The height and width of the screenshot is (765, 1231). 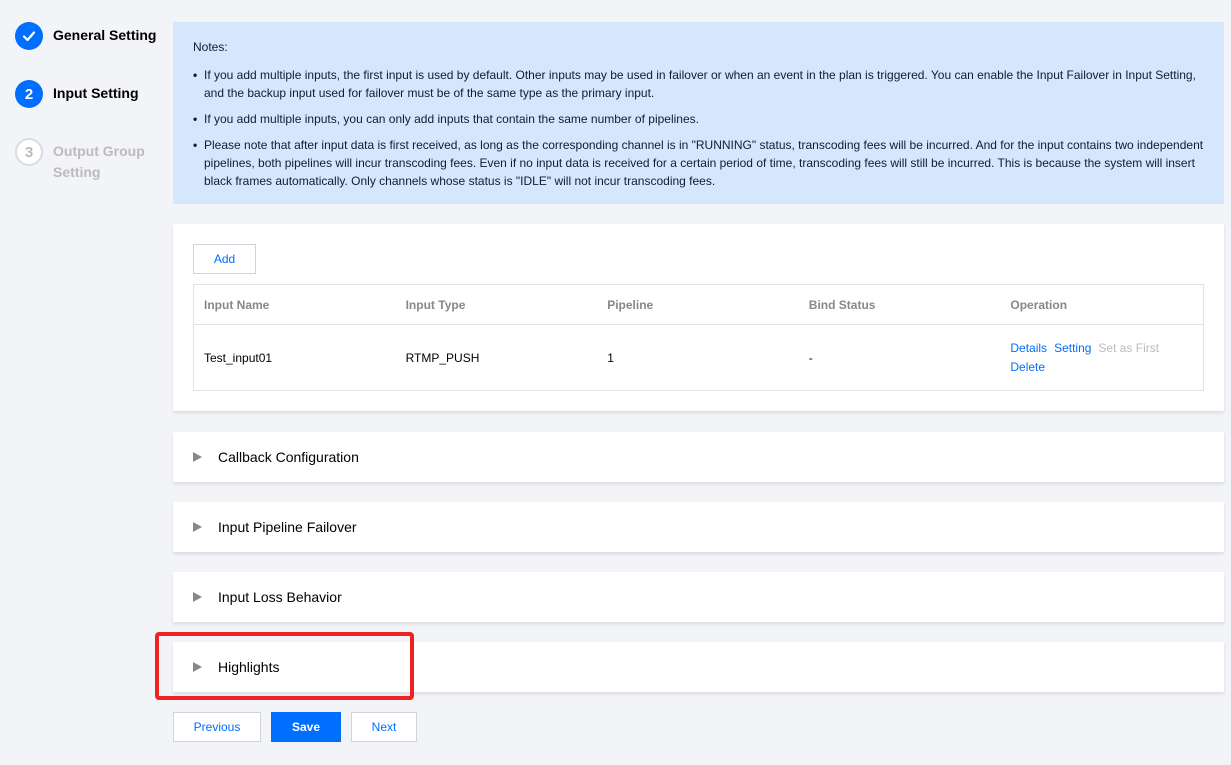 What do you see at coordinates (249, 667) in the screenshot?
I see `section-title: Highlights` at bounding box center [249, 667].